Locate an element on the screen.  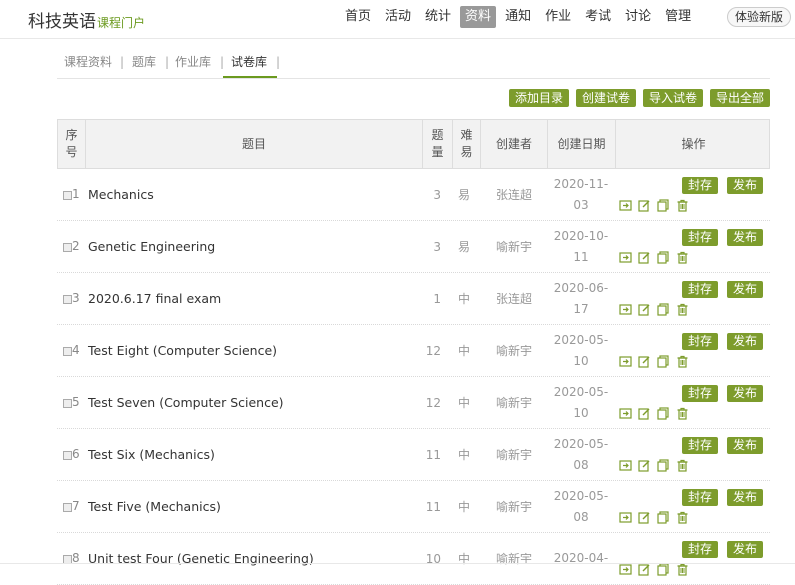
nav-item-6: 考试 is located at coordinates (598, 17).